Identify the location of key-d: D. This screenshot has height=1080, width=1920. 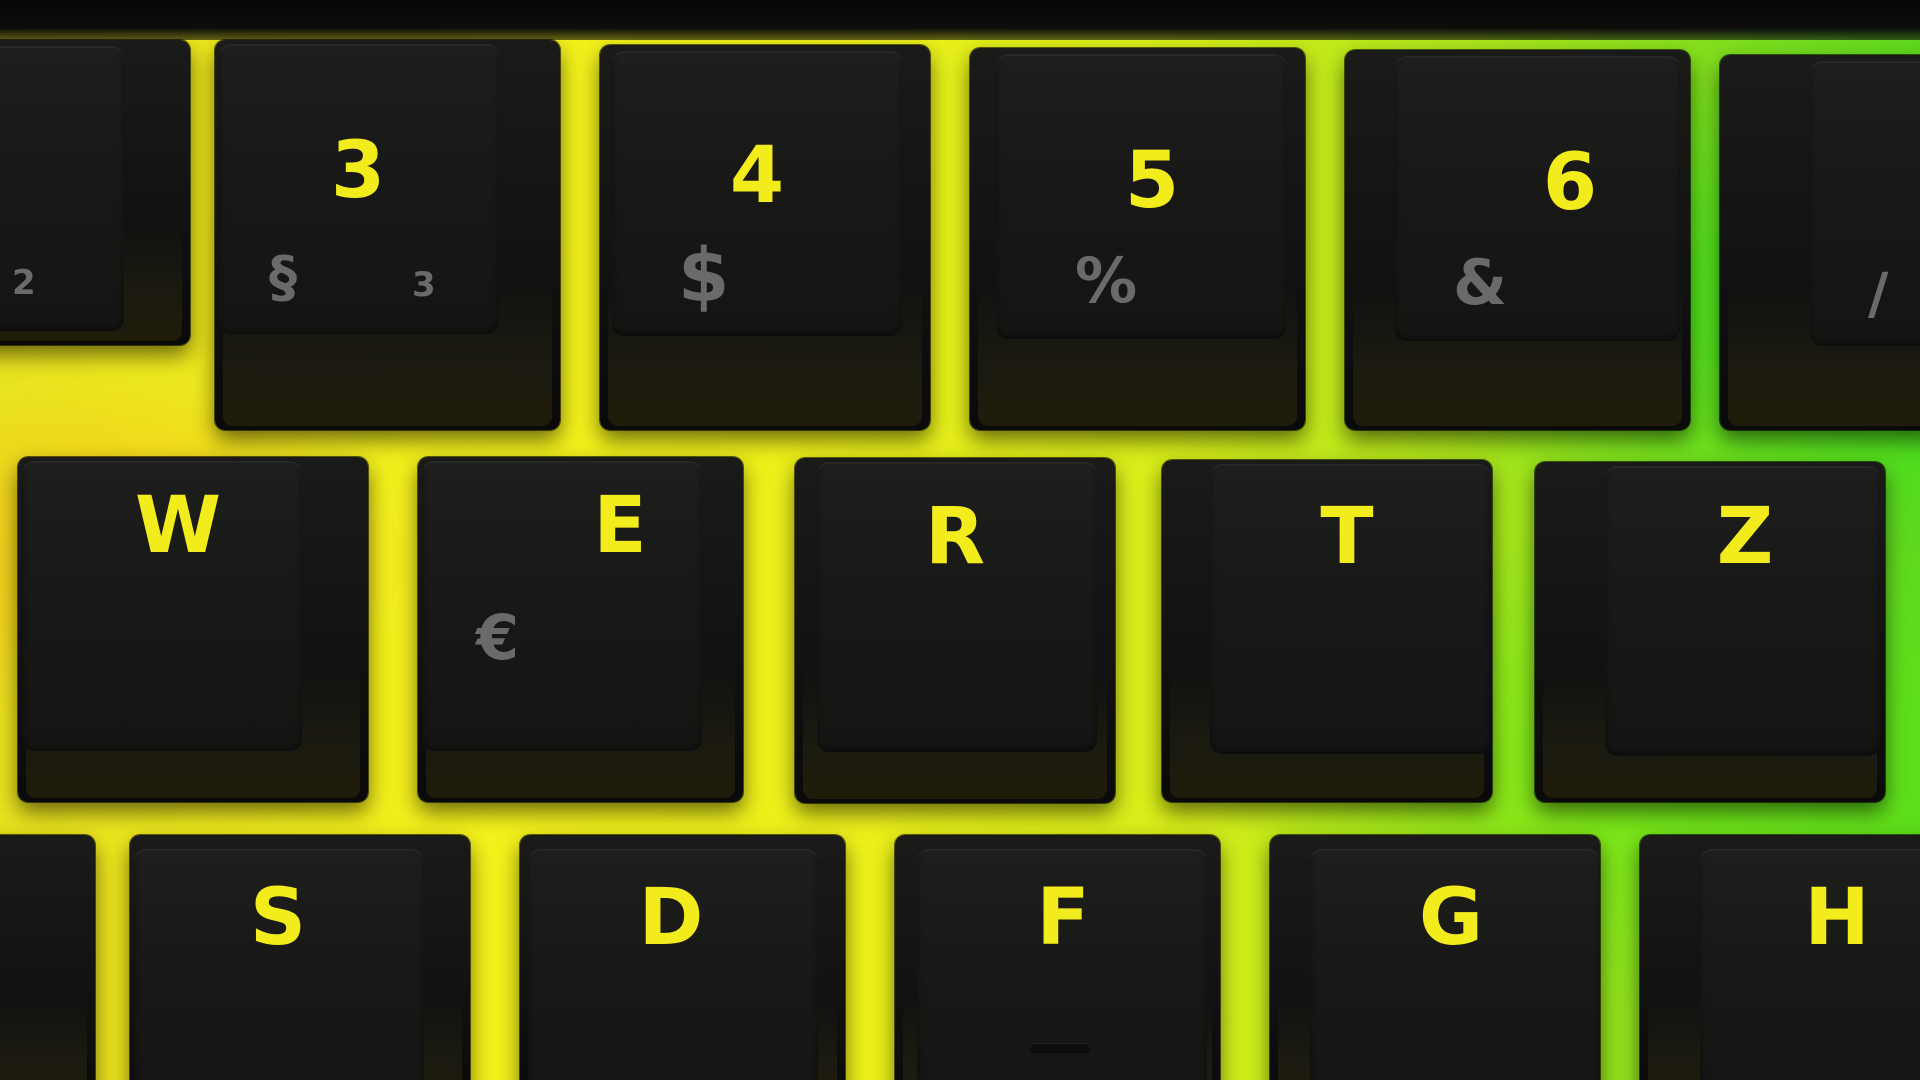
(682, 957).